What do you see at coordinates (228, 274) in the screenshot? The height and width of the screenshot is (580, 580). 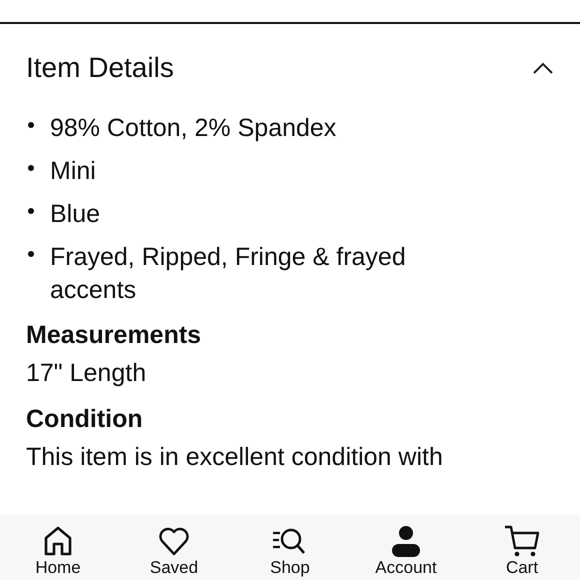 I see `bullet-text: Frayed, Ripped, Fringe & frayed accents` at bounding box center [228, 274].